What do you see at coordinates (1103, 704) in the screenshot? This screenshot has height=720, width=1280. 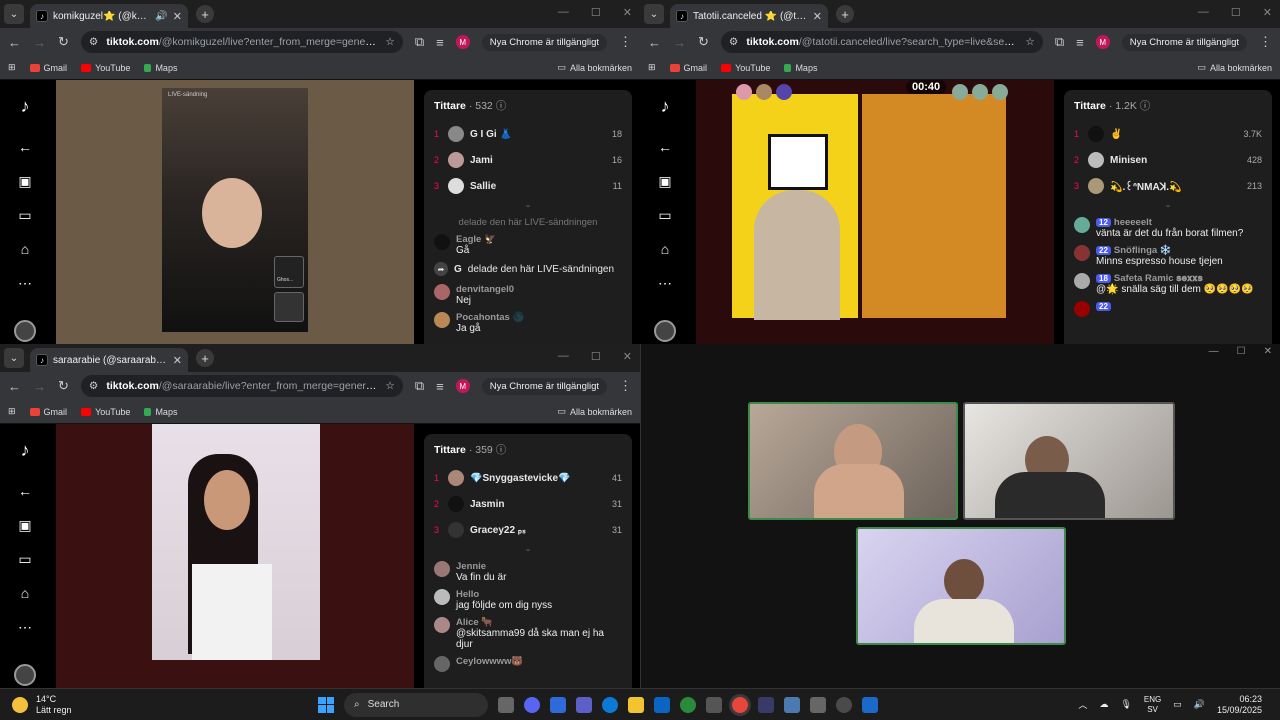 I see `cloud-icon: ☁` at bounding box center [1103, 704].